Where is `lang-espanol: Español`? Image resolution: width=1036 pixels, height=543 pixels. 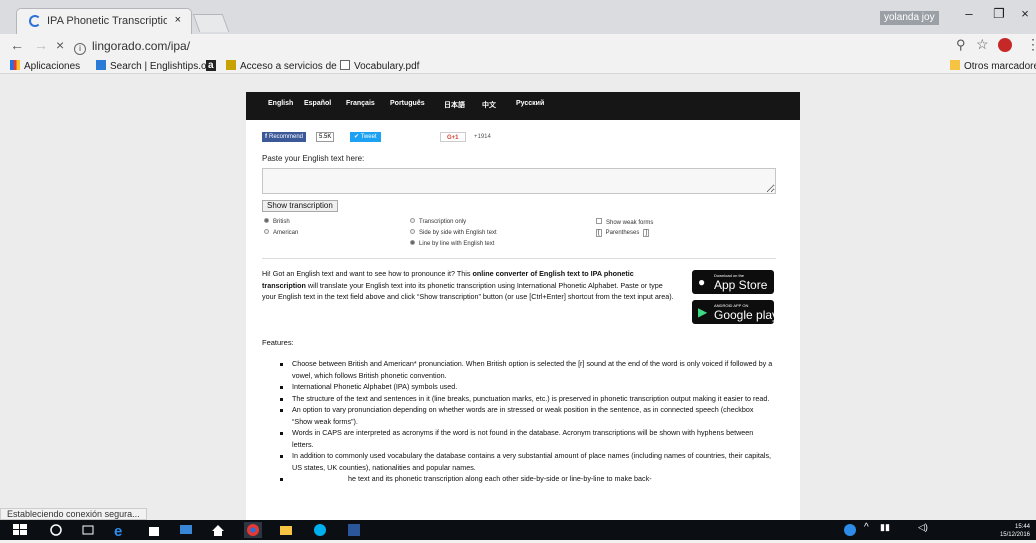
lang-espanol: Español is located at coordinates (317, 103).